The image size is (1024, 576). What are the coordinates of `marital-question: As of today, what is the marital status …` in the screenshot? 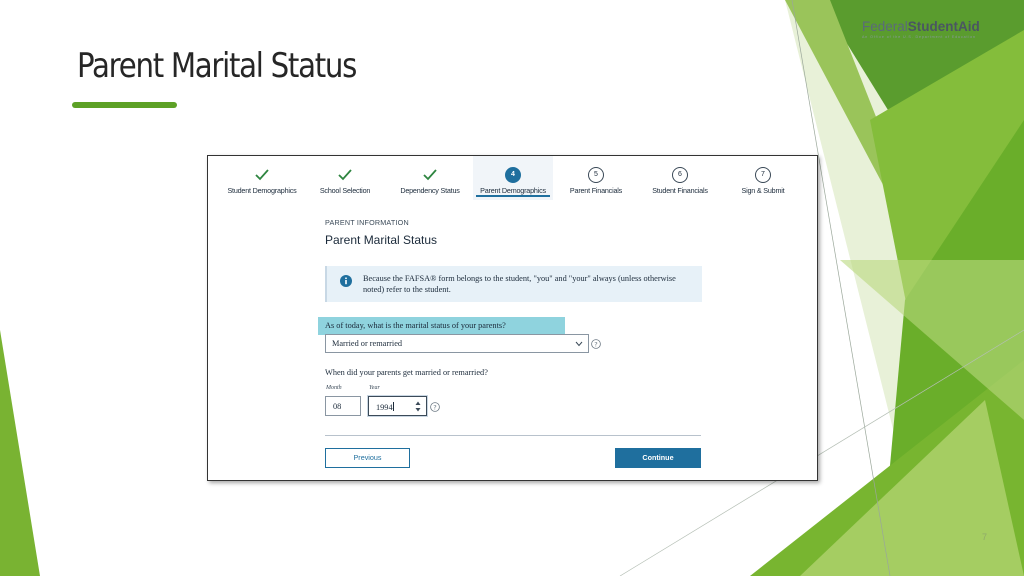 It's located at (415, 325).